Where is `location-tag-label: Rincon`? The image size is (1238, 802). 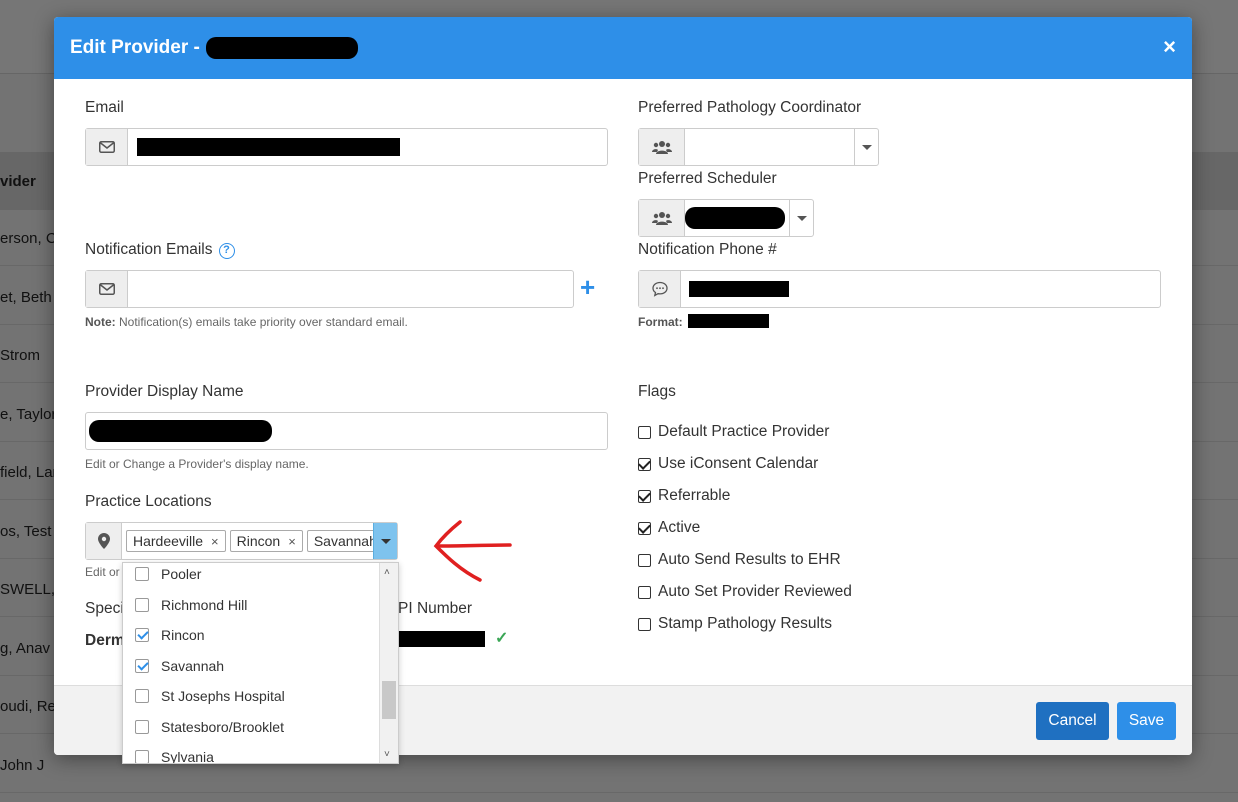 location-tag-label: Rincon is located at coordinates (258, 541).